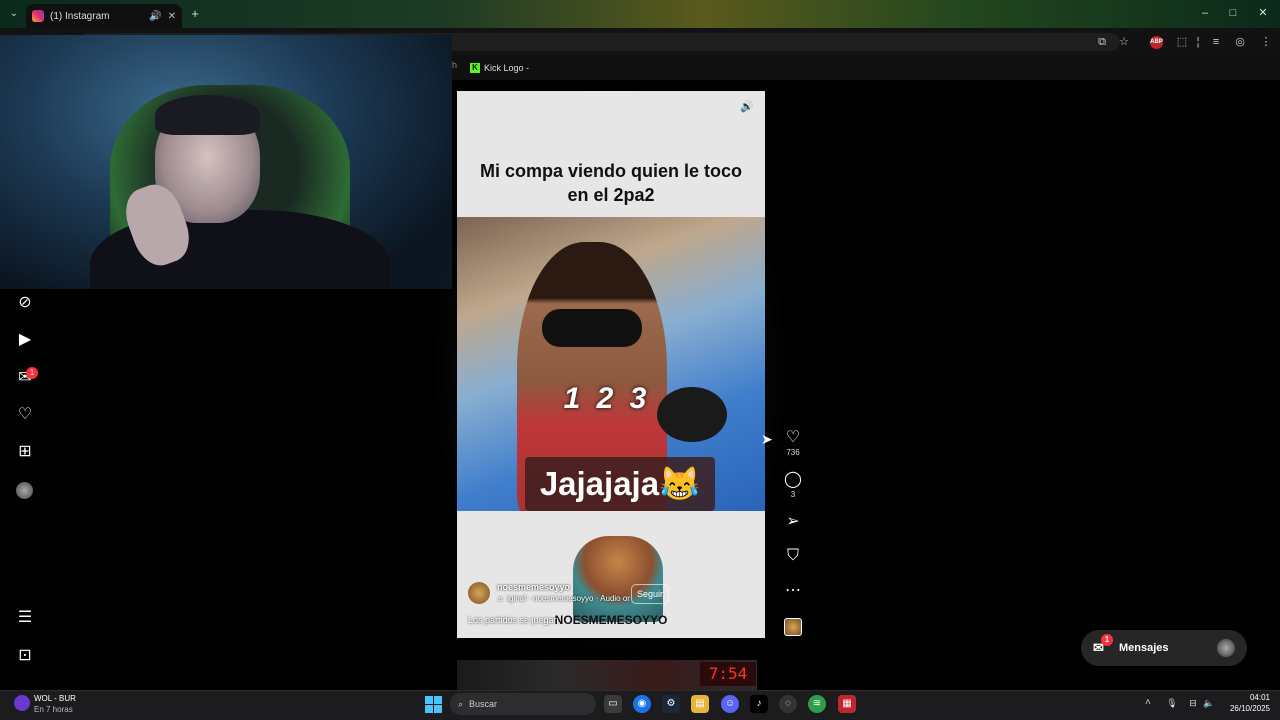 This screenshot has height=720, width=1280. I want to click on volume-icon: 🔊, so click(747, 107).